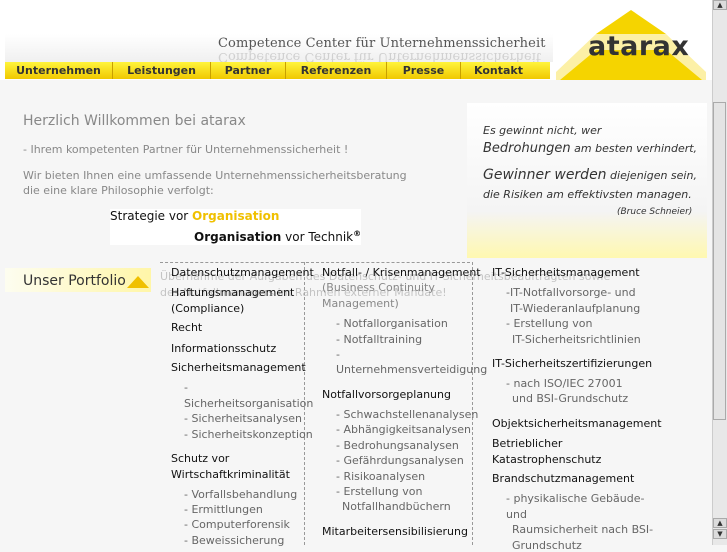 This screenshot has height=552, width=727. I want to click on portfolio-label: Unser Portfolio, so click(74, 281).